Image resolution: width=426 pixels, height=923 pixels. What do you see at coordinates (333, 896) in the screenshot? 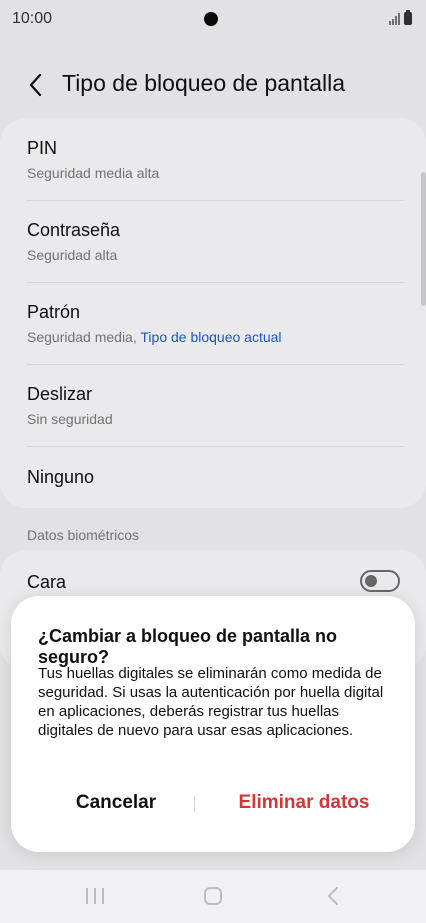
I see `back-icon` at bounding box center [333, 896].